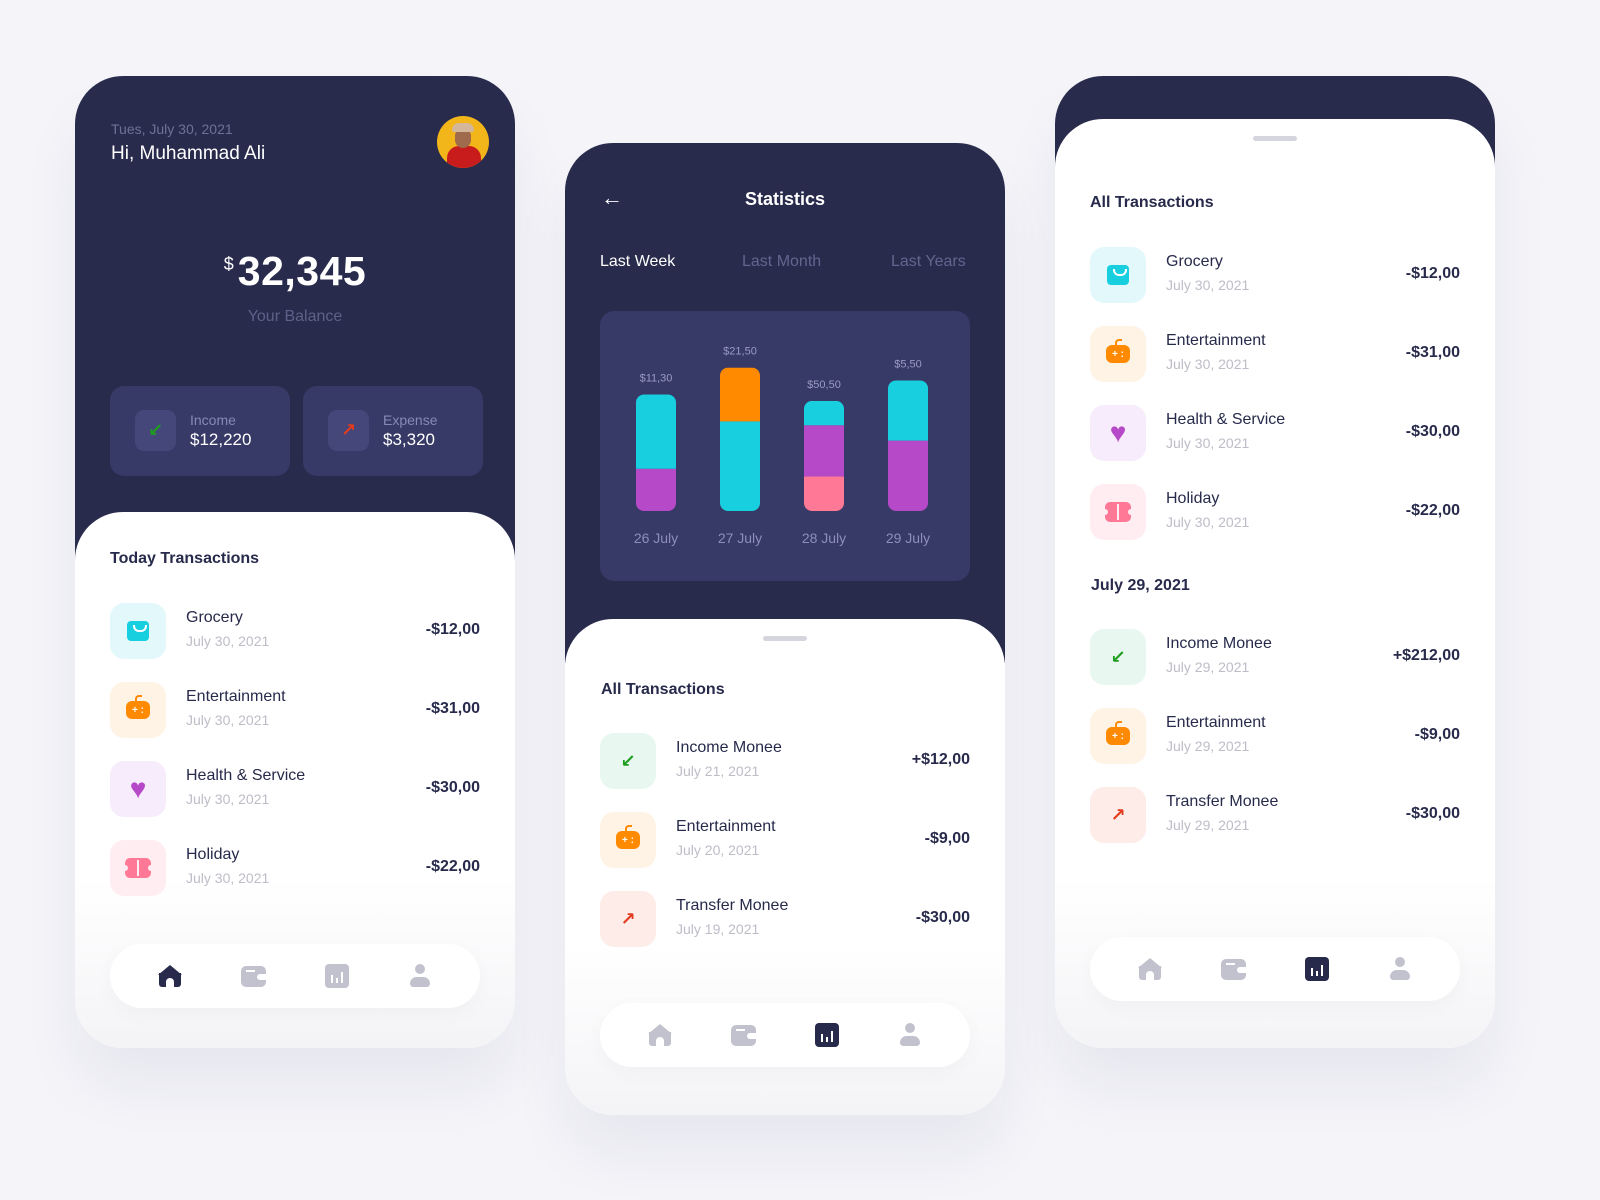 This screenshot has height=1200, width=1600. I want to click on transaction-name: Holiday, so click(213, 854).